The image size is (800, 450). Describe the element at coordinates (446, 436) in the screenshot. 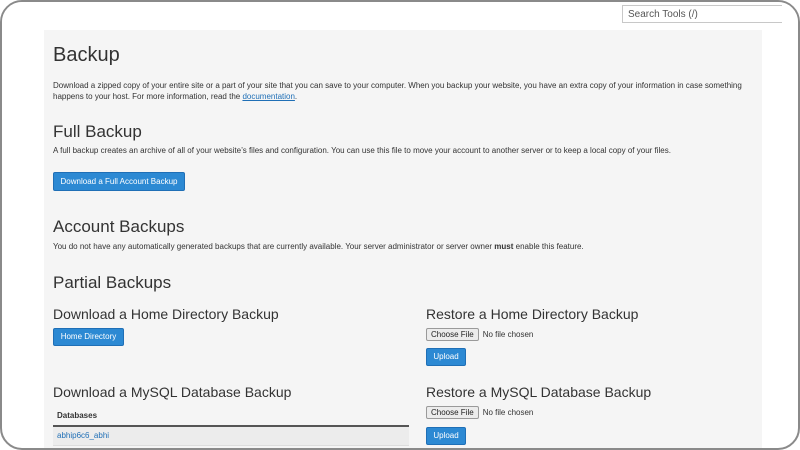

I see `mysql-upload-button: Upload` at that location.